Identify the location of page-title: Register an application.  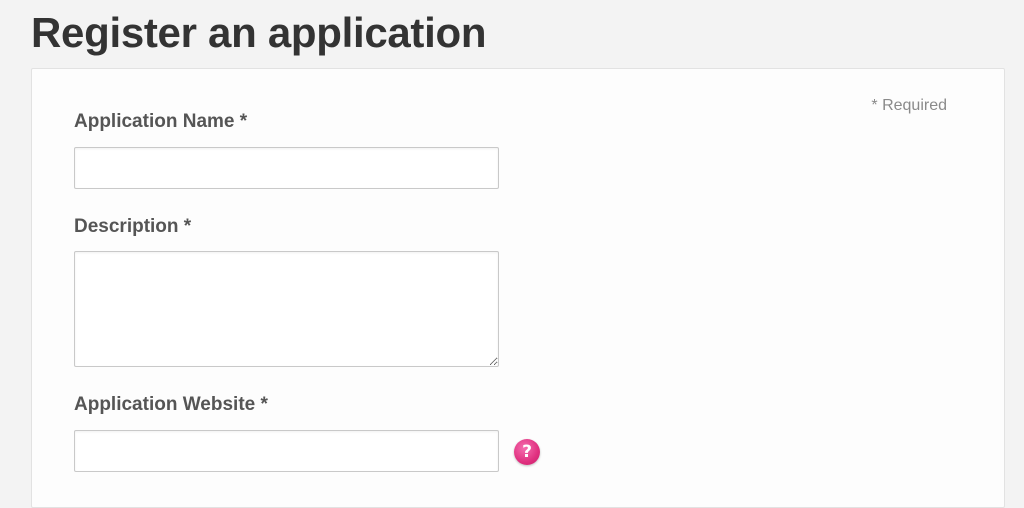
(259, 32).